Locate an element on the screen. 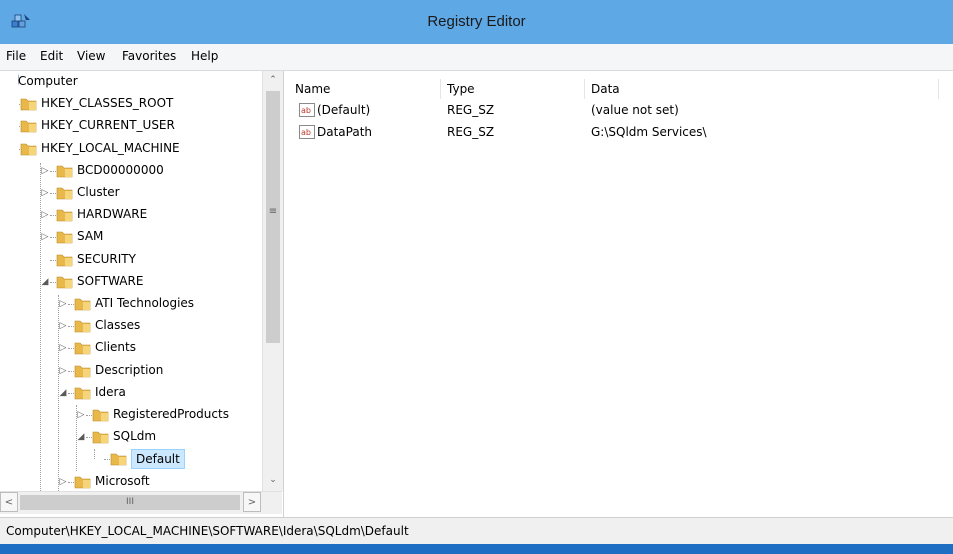 This screenshot has width=953, height=554. tree-item-label: Microsoft is located at coordinates (122, 481).